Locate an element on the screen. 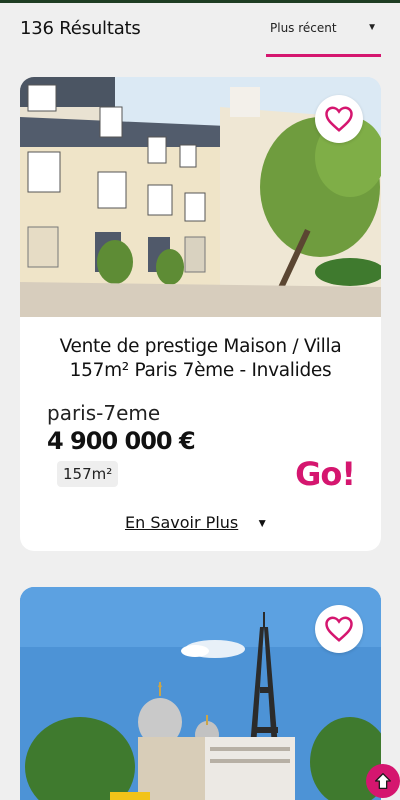 The height and width of the screenshot is (800, 400). results-count: 136 Résultats is located at coordinates (80, 28).